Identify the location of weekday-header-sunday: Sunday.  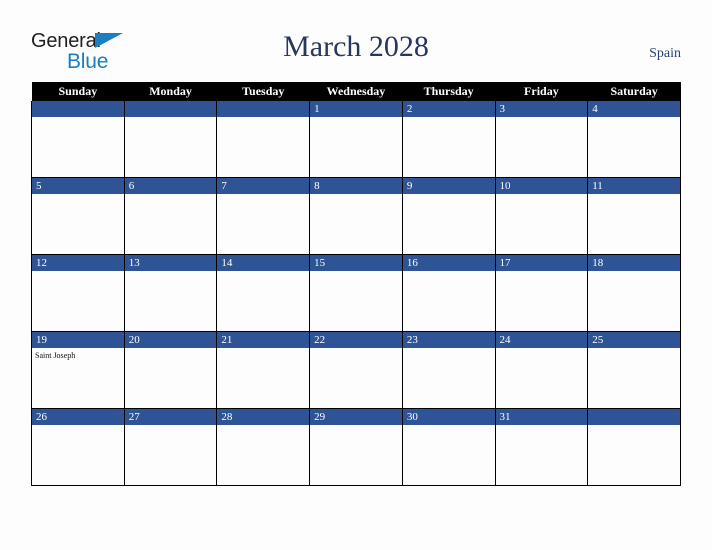
(78, 91).